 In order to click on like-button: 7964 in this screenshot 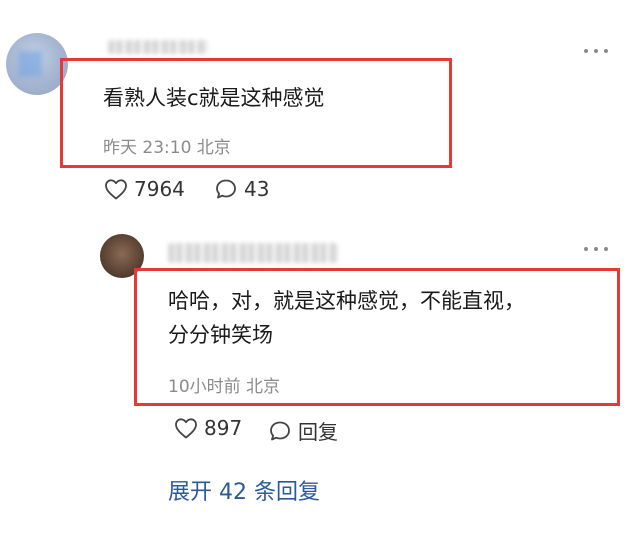, I will do `click(144, 189)`.